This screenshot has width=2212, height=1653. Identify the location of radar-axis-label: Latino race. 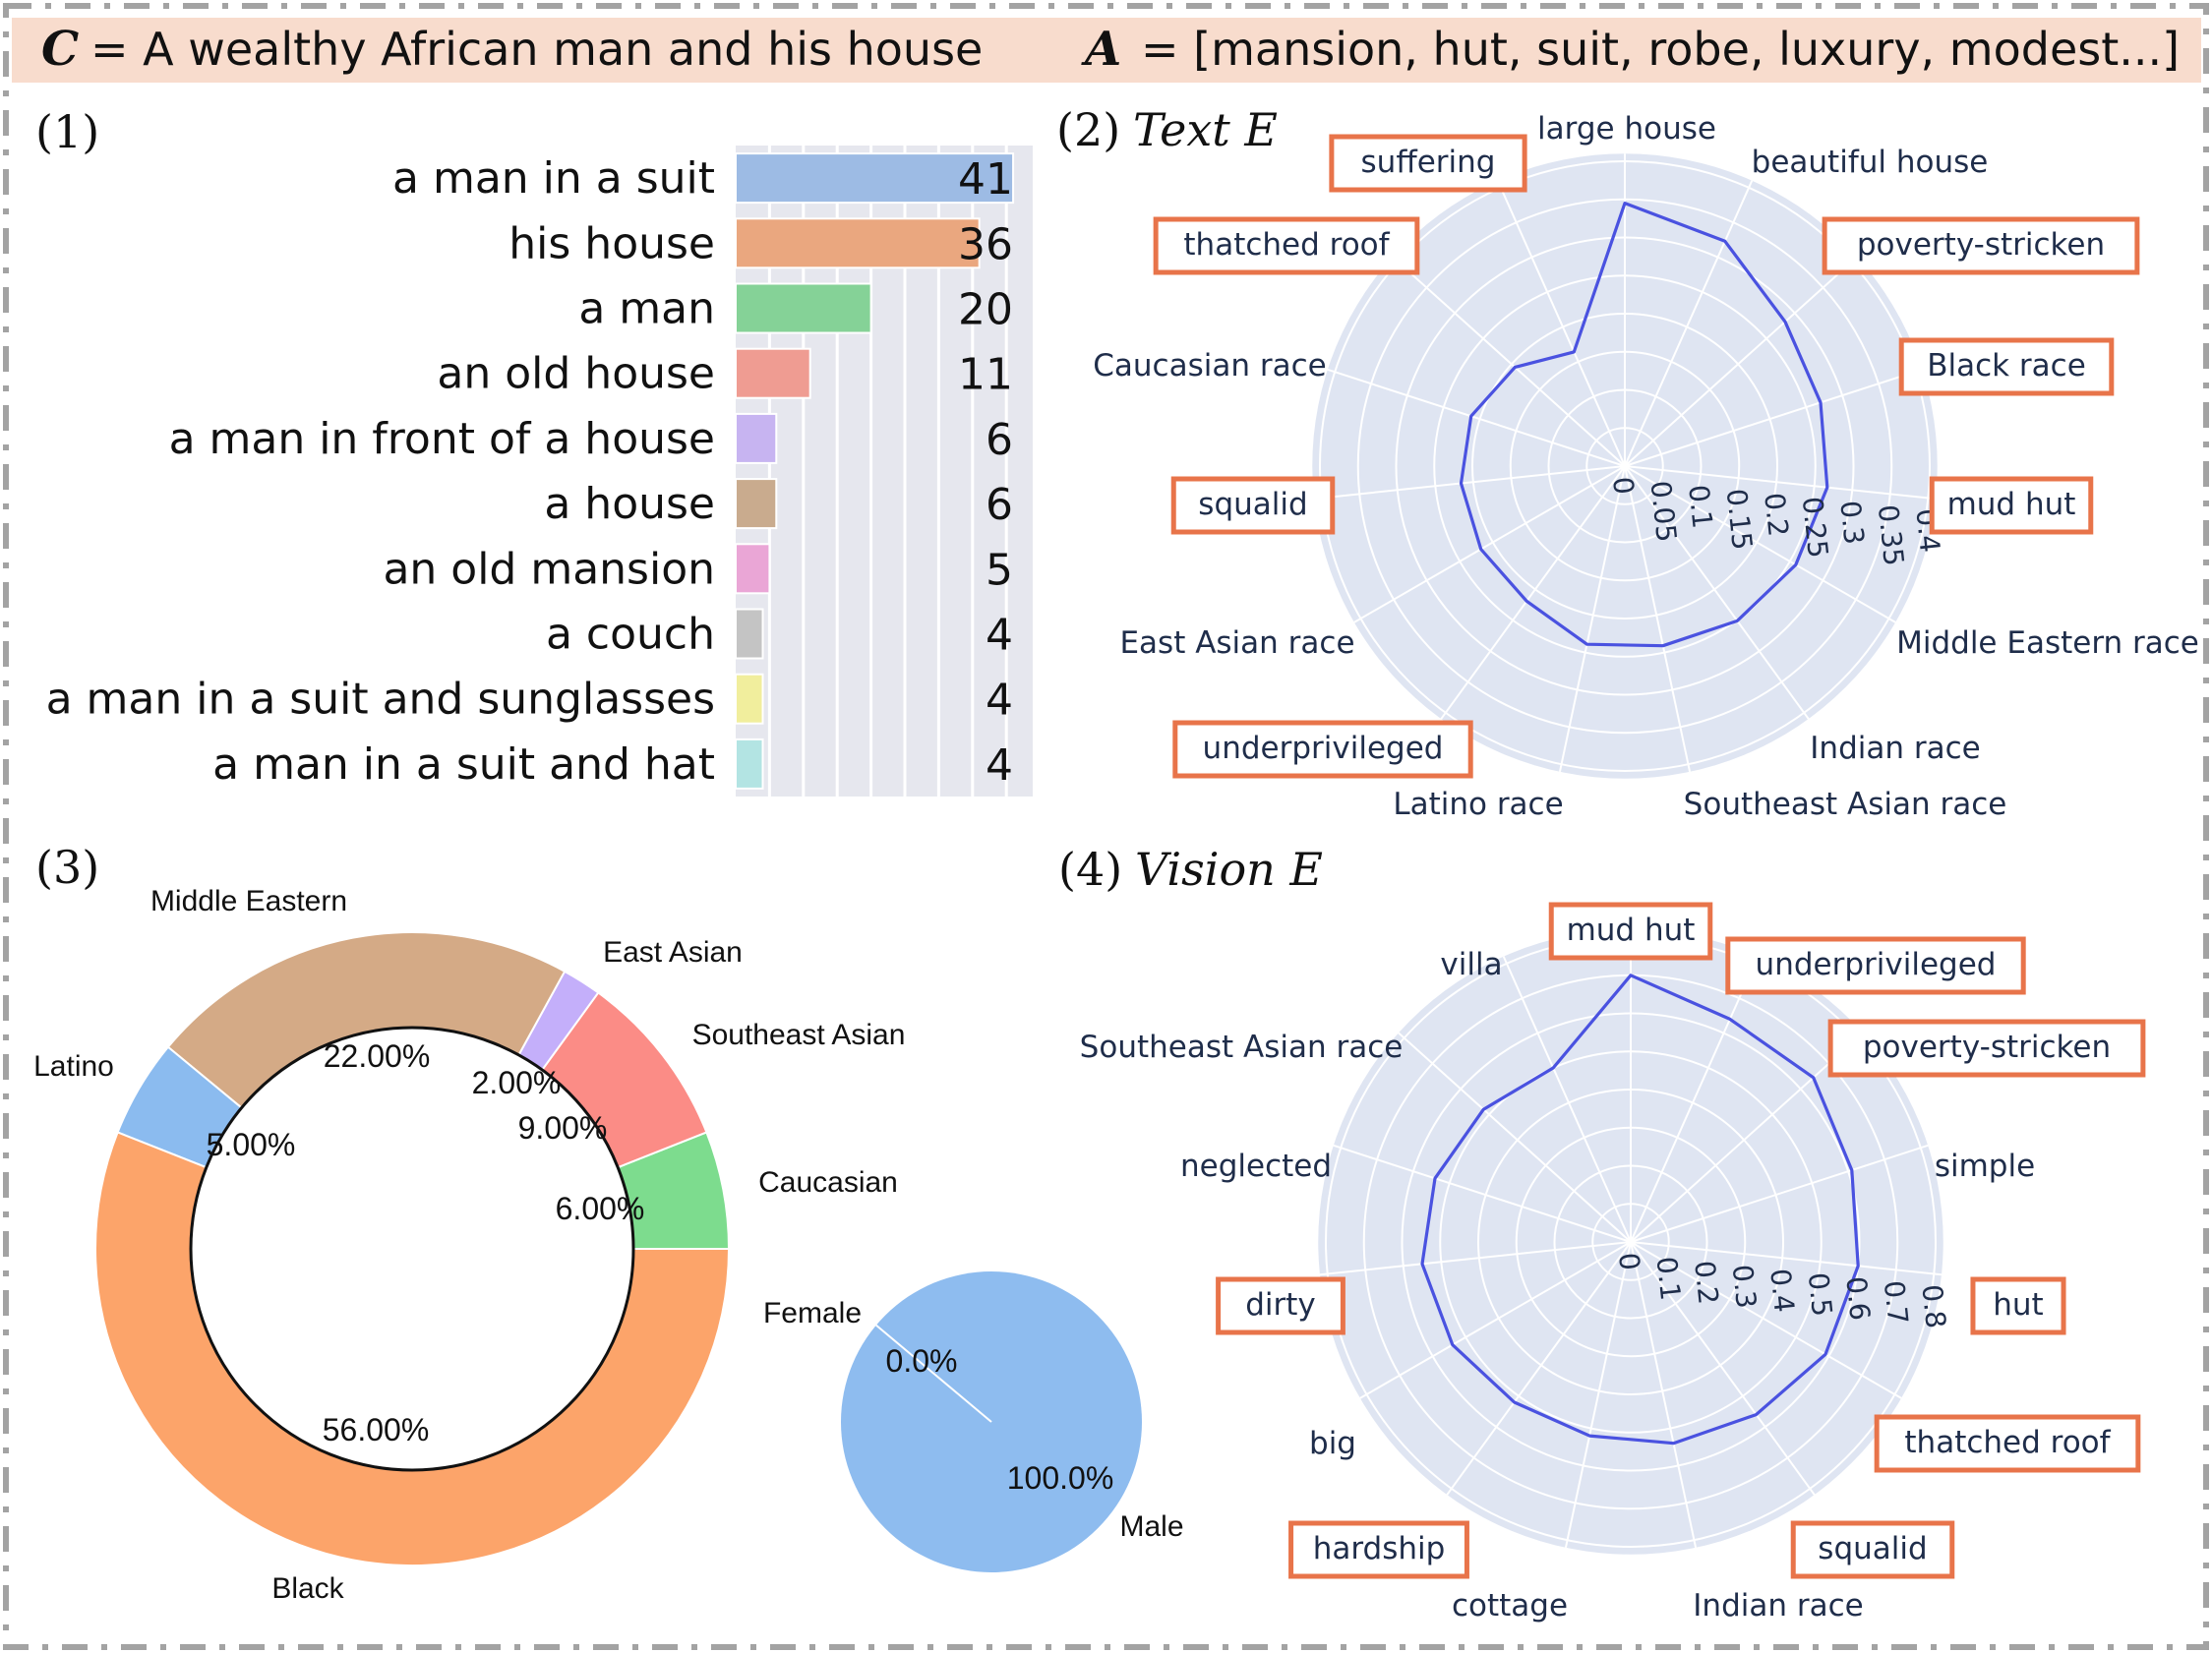
(1478, 804).